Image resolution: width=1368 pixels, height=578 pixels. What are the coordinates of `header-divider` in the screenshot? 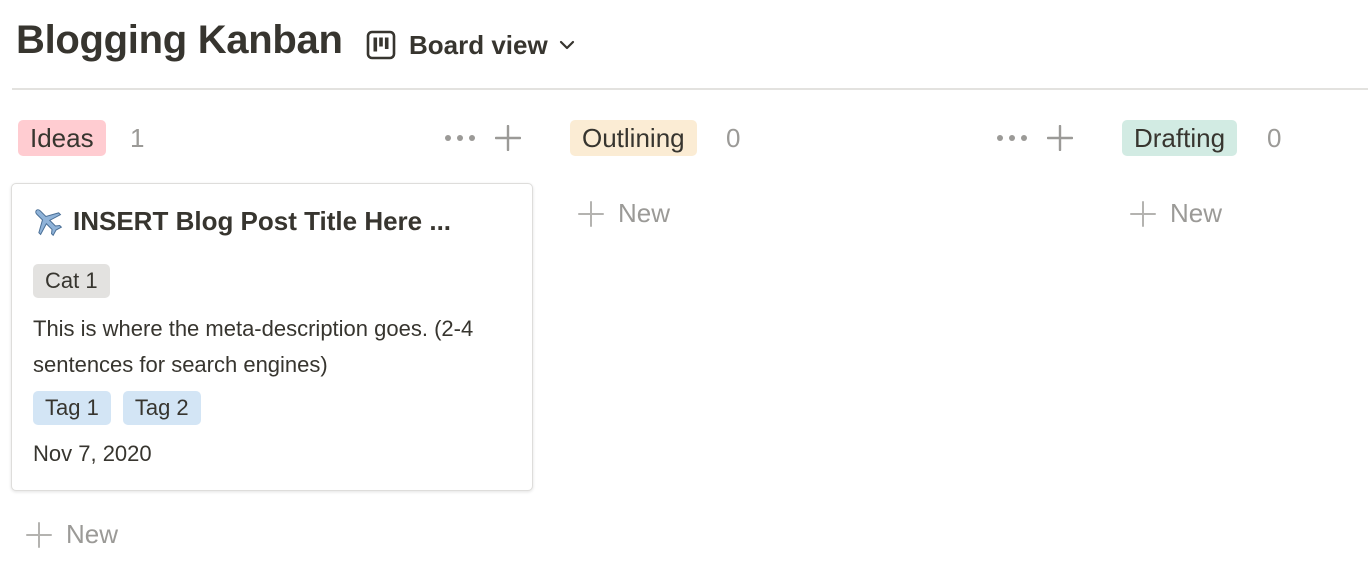 It's located at (690, 89).